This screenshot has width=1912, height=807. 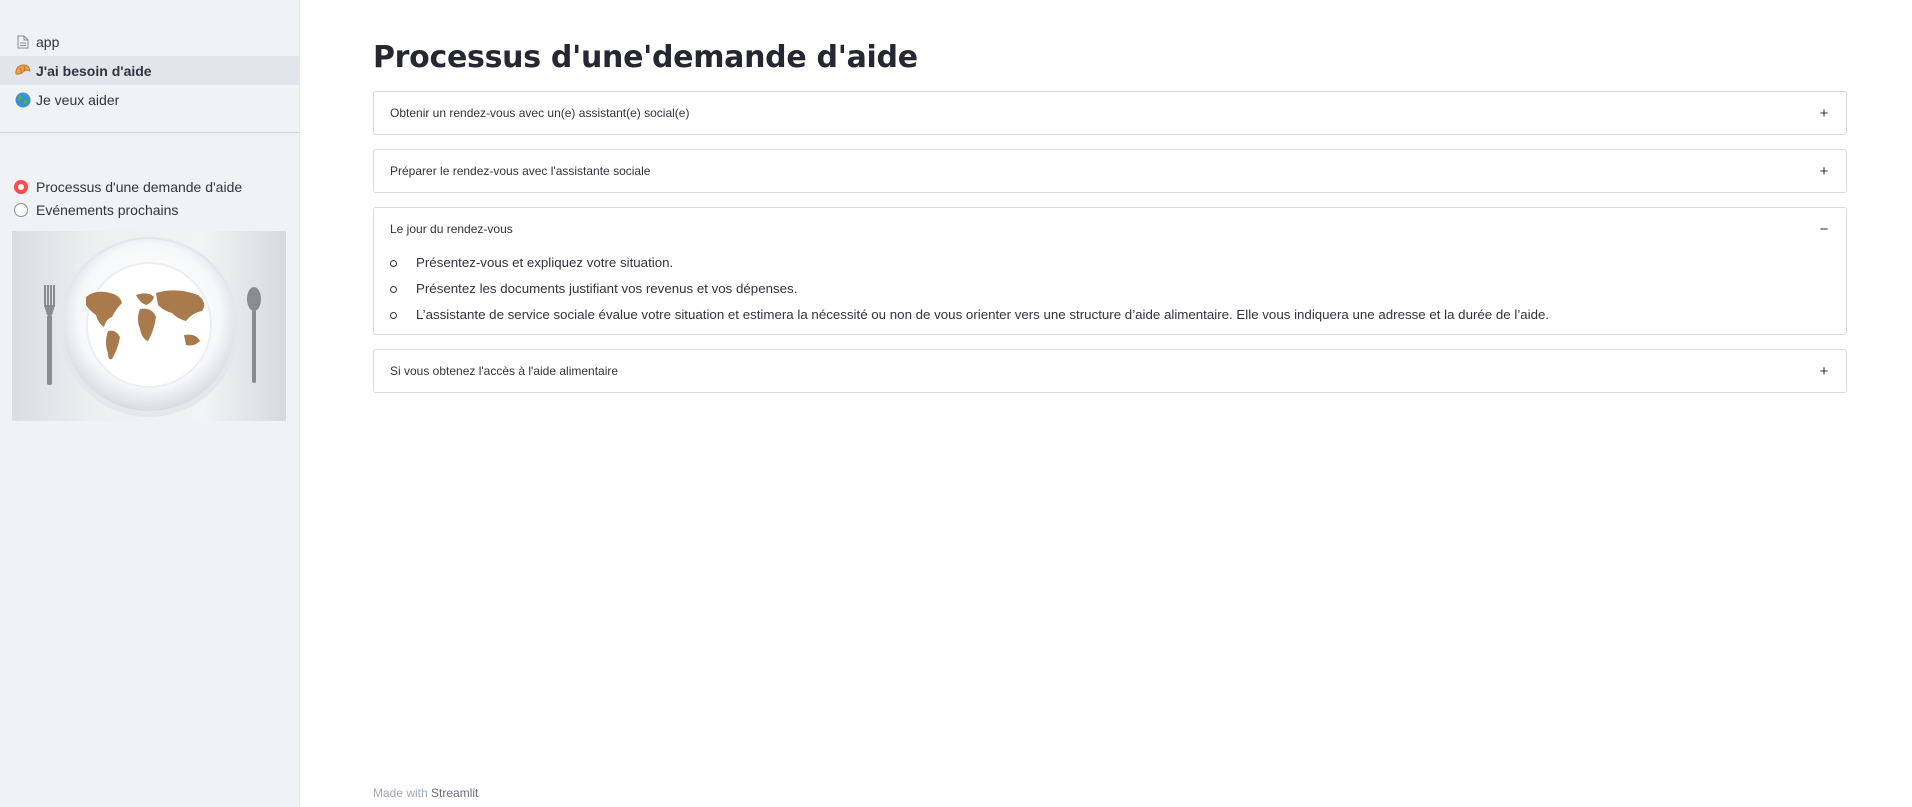 What do you see at coordinates (1824, 229) in the screenshot?
I see `minus-icon: −` at bounding box center [1824, 229].